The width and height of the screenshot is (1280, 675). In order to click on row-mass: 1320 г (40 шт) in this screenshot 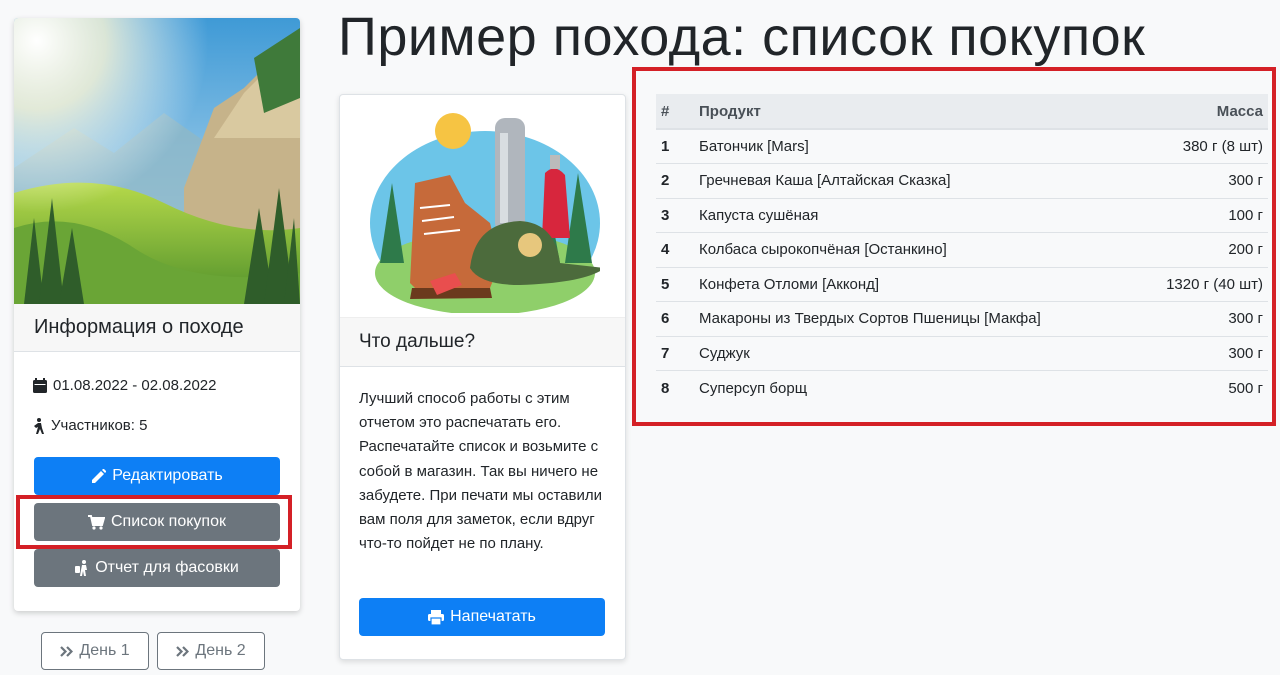, I will do `click(1201, 284)`.